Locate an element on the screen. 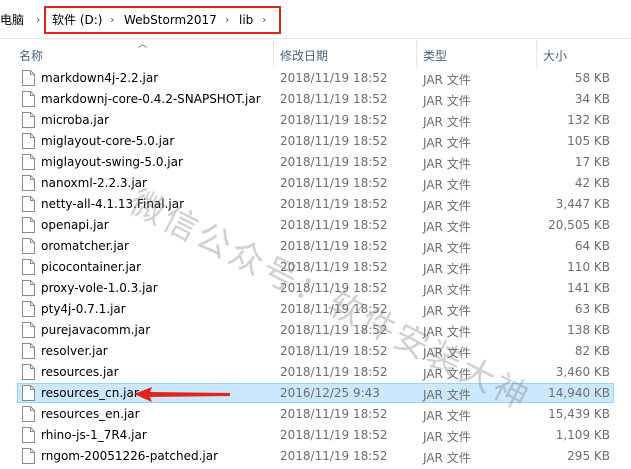  file-name: purejavacomm.jar is located at coordinates (95, 330).